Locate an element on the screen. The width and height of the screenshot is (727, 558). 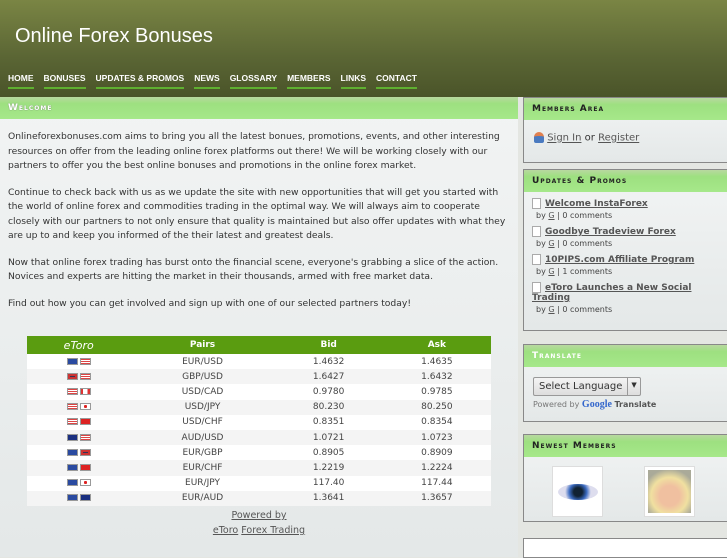
ask: 117.44 is located at coordinates (436, 483).